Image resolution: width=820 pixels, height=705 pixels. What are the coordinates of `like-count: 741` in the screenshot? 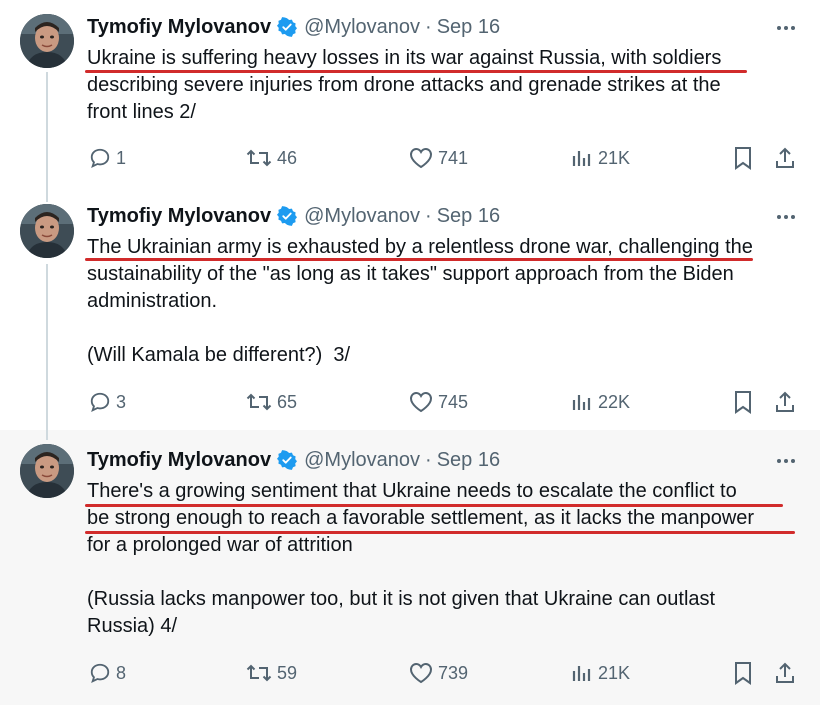 It's located at (453, 157).